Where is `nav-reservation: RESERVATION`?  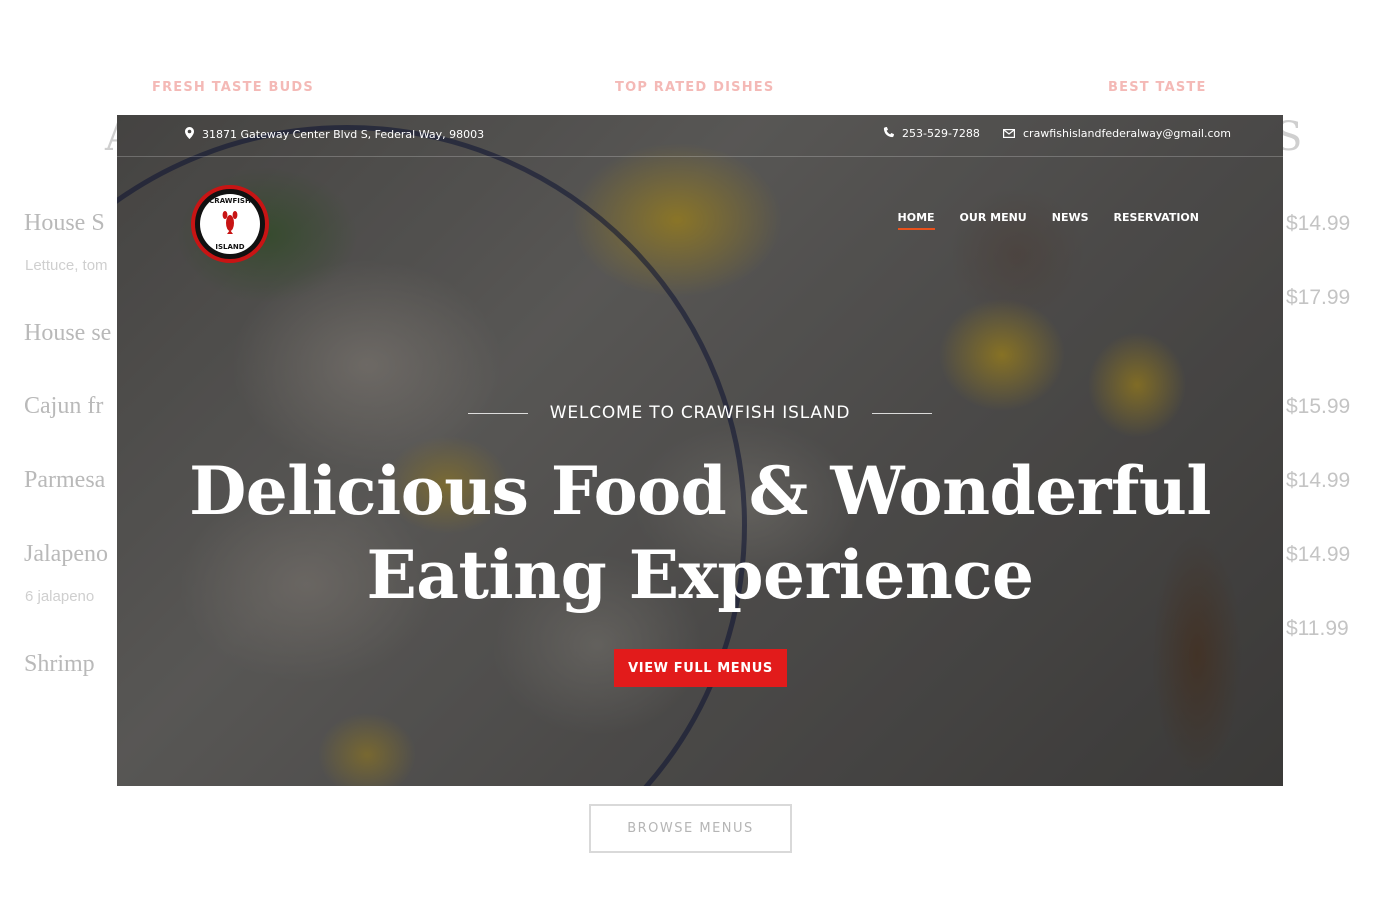
nav-reservation: RESERVATION is located at coordinates (1156, 220).